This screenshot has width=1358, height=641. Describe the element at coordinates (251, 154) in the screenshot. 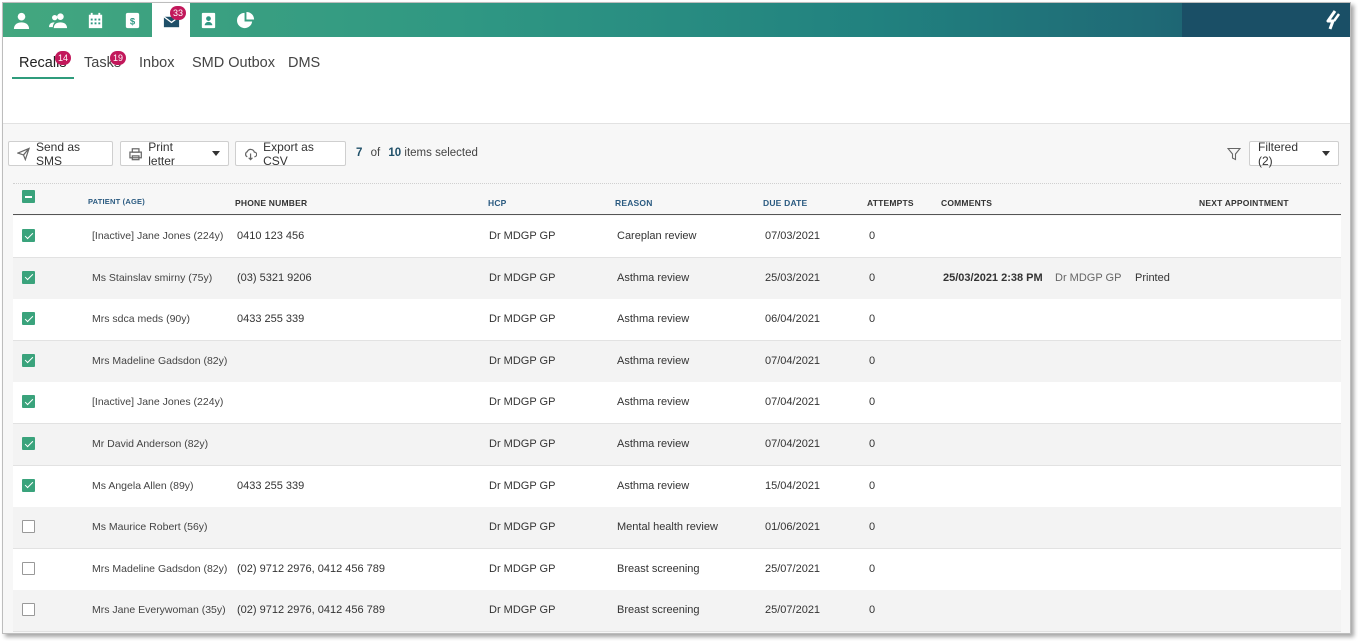

I see `cloud-download-icon` at that location.